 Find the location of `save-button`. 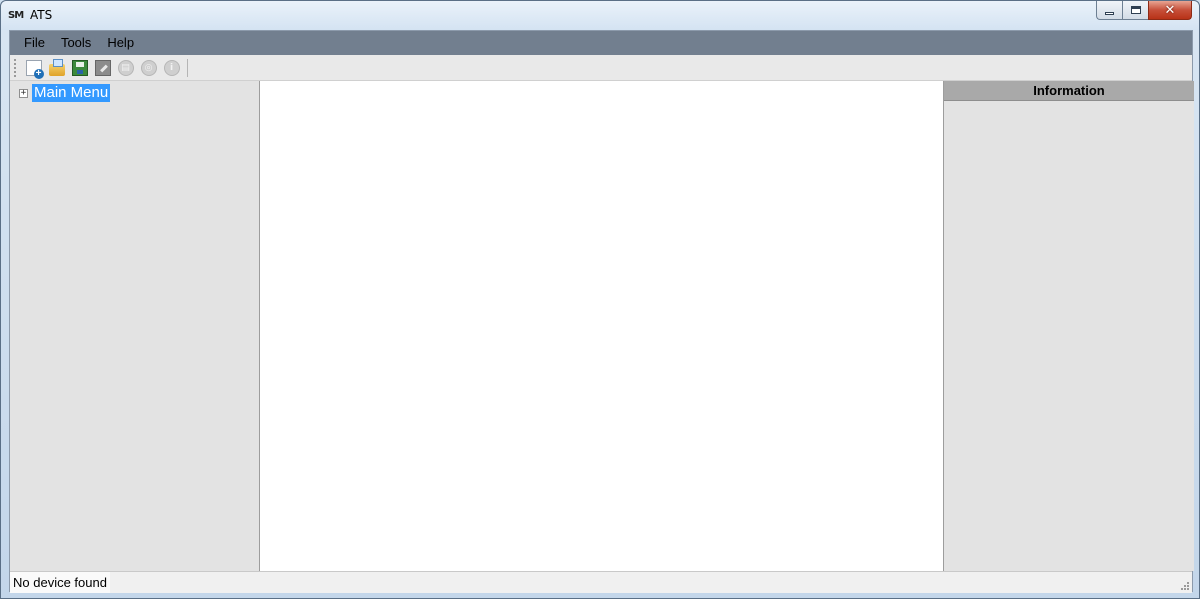

save-button is located at coordinates (79, 68).